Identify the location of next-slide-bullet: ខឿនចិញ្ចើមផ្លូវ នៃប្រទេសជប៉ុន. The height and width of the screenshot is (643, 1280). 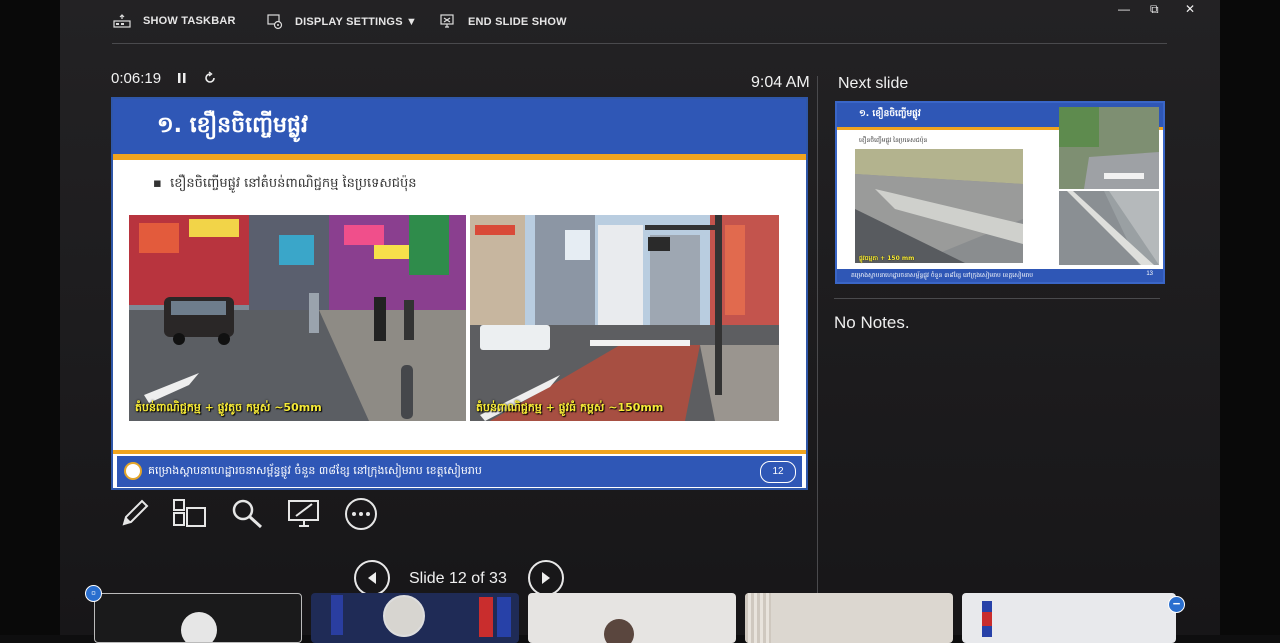
(893, 140).